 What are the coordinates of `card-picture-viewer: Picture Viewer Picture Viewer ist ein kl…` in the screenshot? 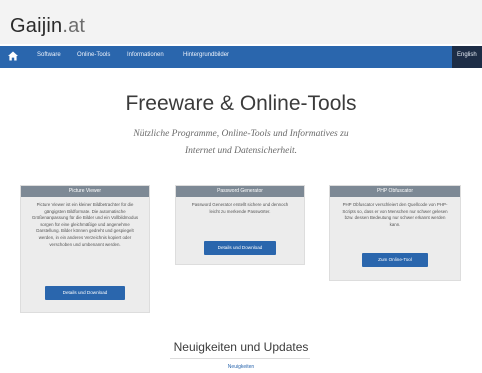 It's located at (85, 249).